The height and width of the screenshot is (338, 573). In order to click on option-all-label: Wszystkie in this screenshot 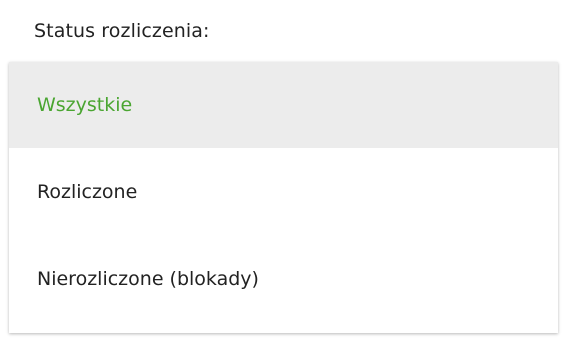, I will do `click(85, 105)`.